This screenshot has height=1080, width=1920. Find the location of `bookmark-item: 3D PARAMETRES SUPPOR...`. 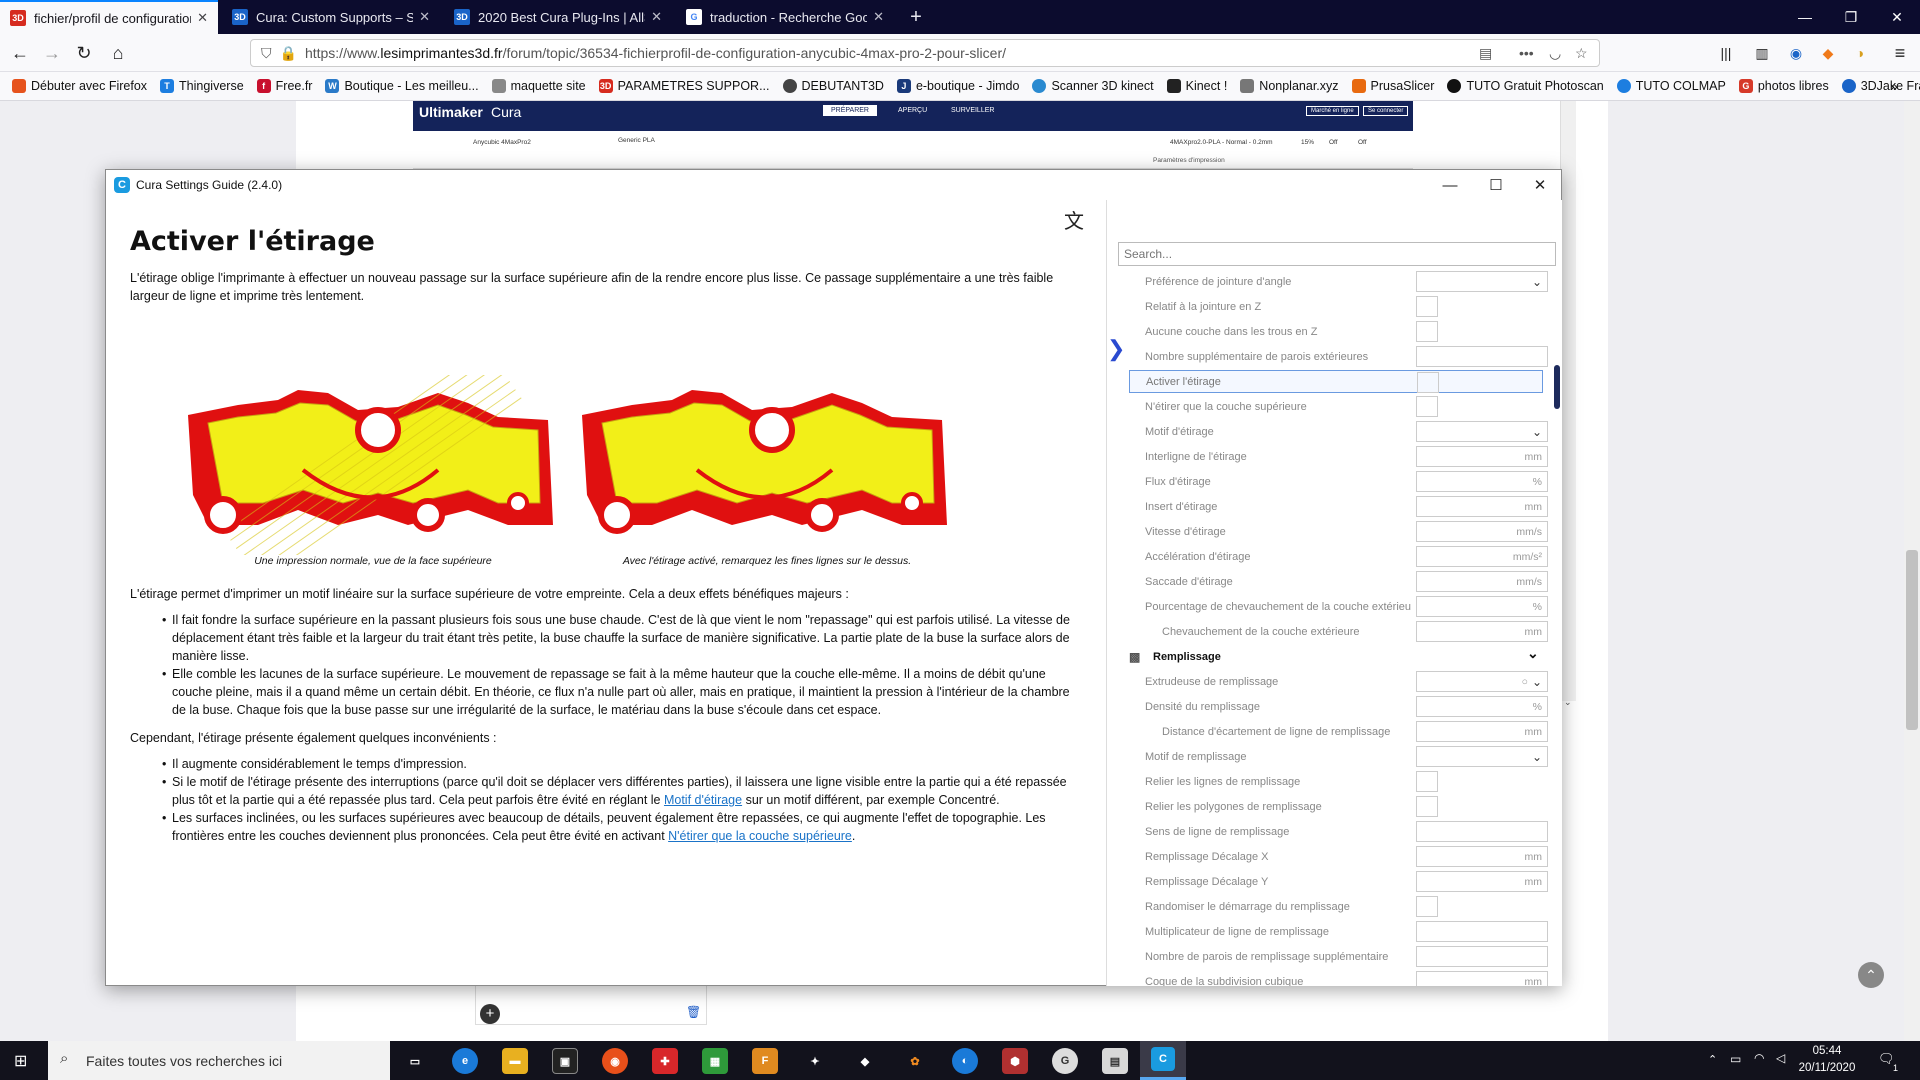

bookmark-item: 3D PARAMETRES SUPPOR... is located at coordinates (684, 86).